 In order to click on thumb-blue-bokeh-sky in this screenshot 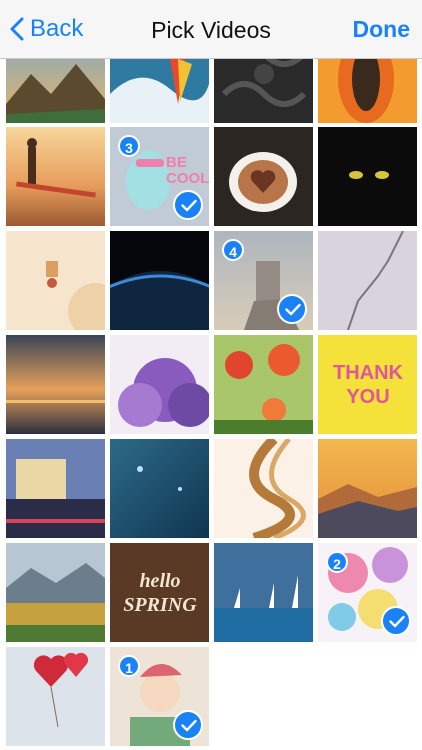, I will do `click(159, 488)`.